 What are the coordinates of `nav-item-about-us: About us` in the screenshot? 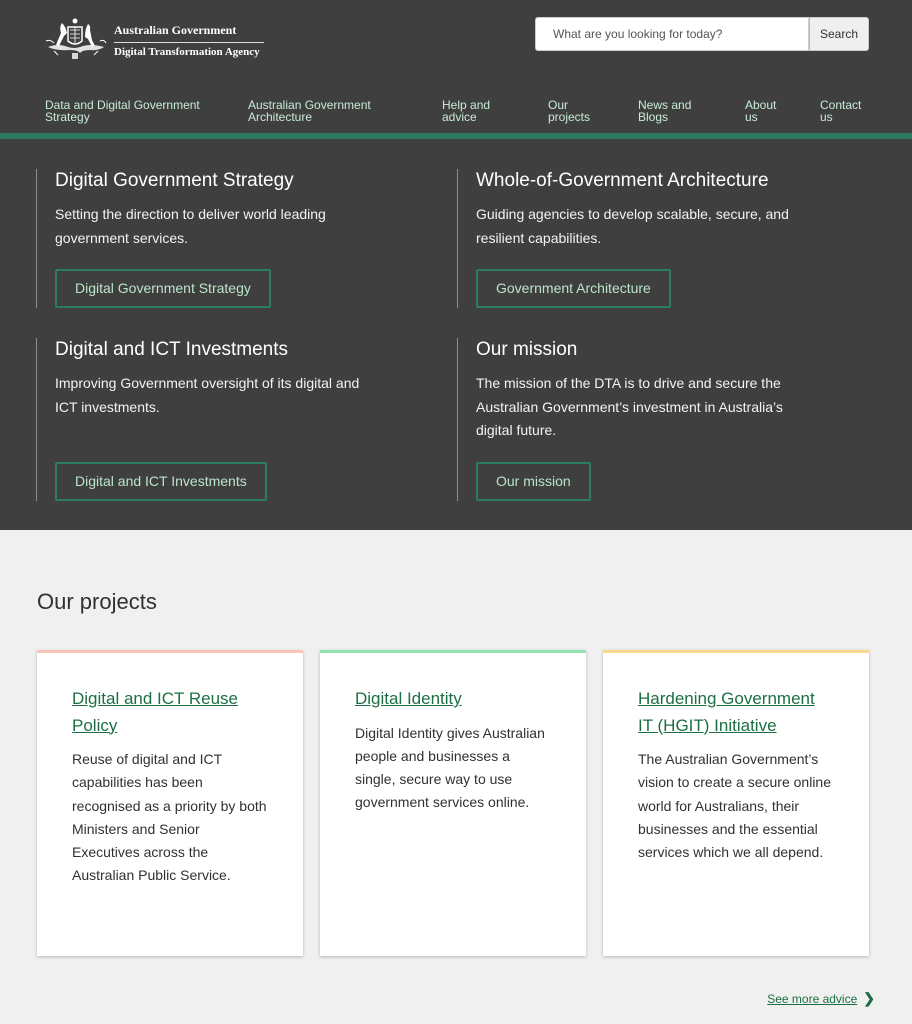 It's located at (766, 111).